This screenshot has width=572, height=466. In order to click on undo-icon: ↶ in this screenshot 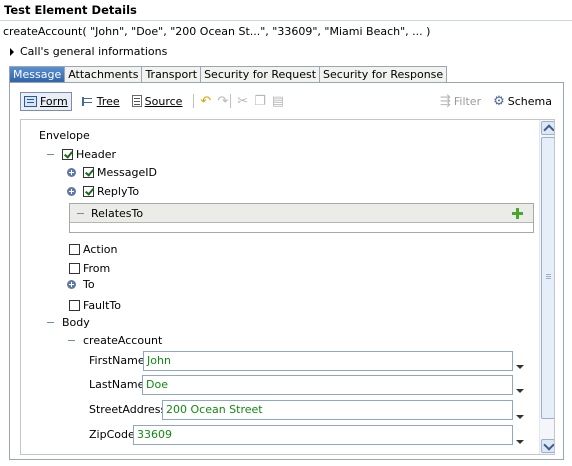, I will do `click(205, 101)`.